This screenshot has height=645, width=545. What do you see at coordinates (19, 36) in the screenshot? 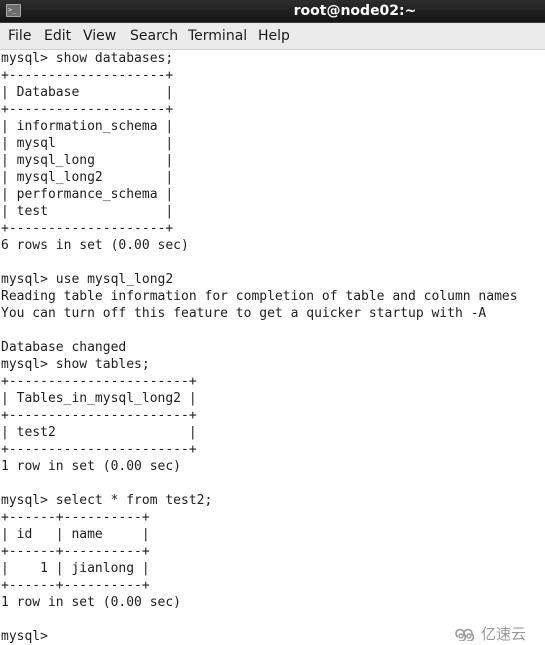
I see `menu-file: File` at bounding box center [19, 36].